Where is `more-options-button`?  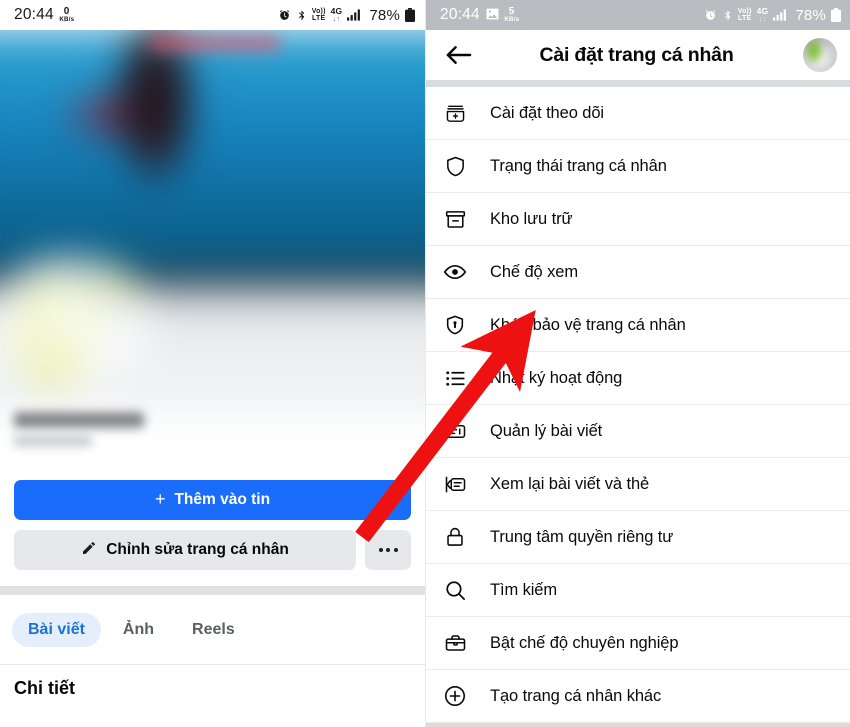 more-options-button is located at coordinates (388, 550).